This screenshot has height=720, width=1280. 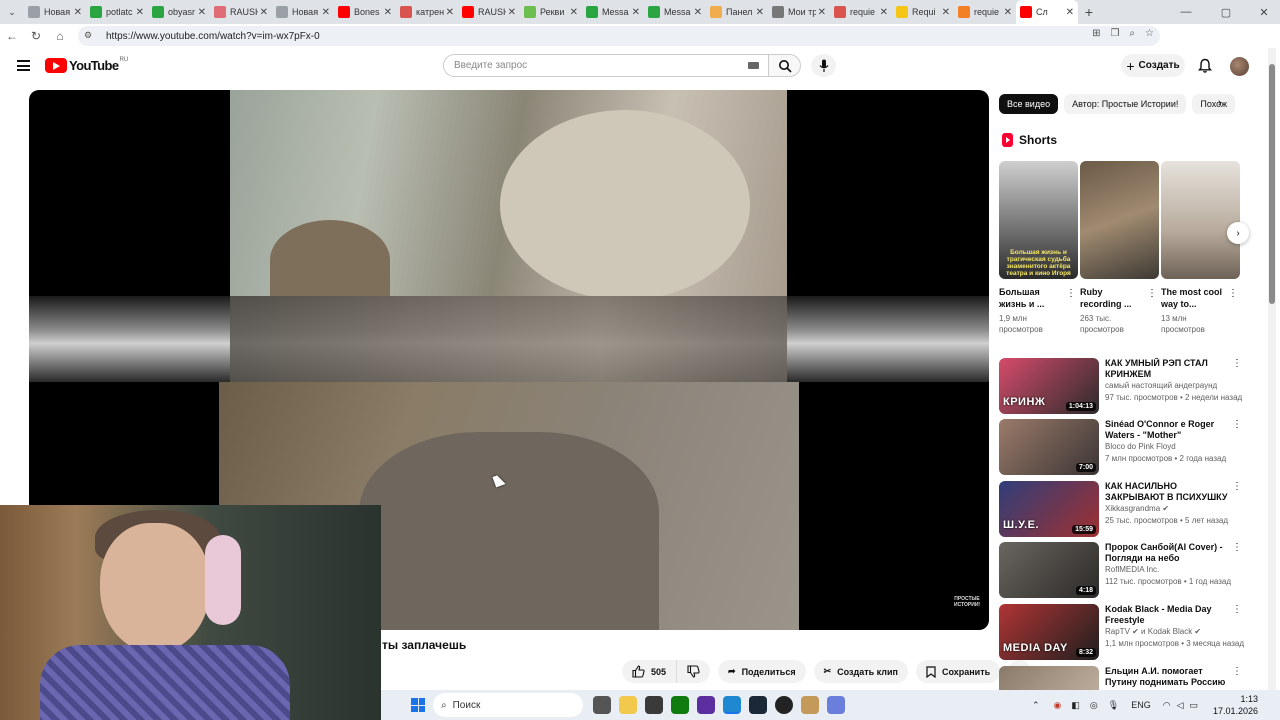 What do you see at coordinates (1029, 104) in the screenshot?
I see `filter-chip: Все видео` at bounding box center [1029, 104].